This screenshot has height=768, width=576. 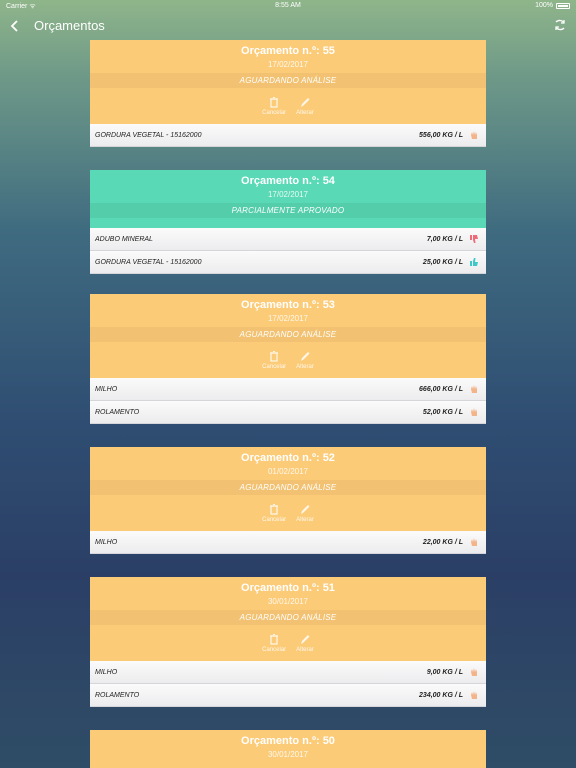 I want to click on status-bar: Carrier ᯤ 8:55 AM 100%, so click(x=288, y=6).